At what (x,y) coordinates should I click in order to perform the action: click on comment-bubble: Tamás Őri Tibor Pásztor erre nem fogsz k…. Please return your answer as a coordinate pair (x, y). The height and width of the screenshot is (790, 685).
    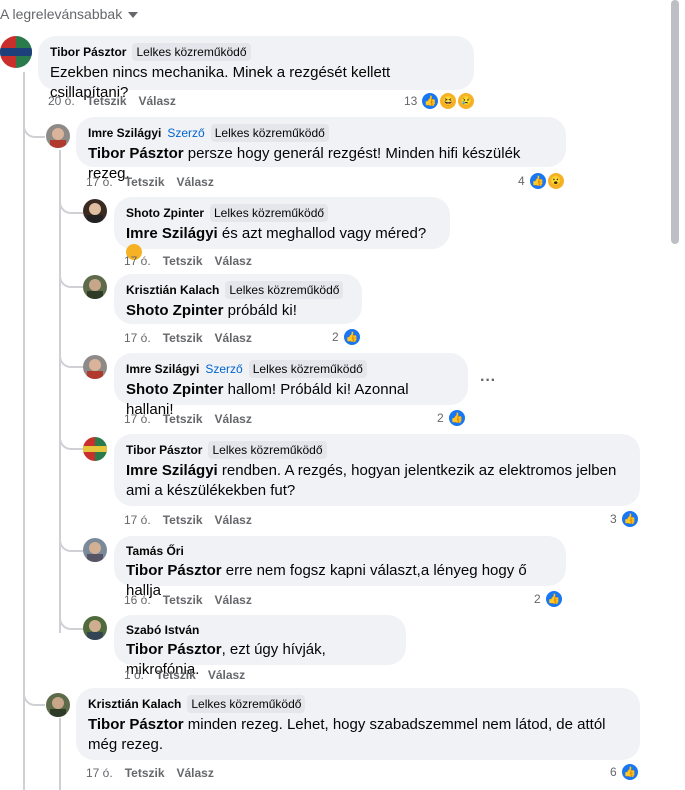
    Looking at the image, I should click on (340, 567).